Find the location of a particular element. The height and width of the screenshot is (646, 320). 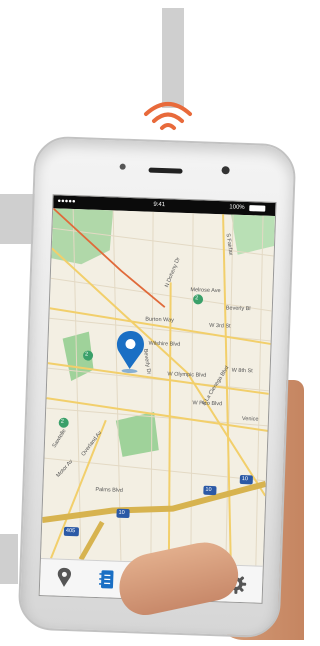

street-label: Palms Blvd is located at coordinates (109, 490).